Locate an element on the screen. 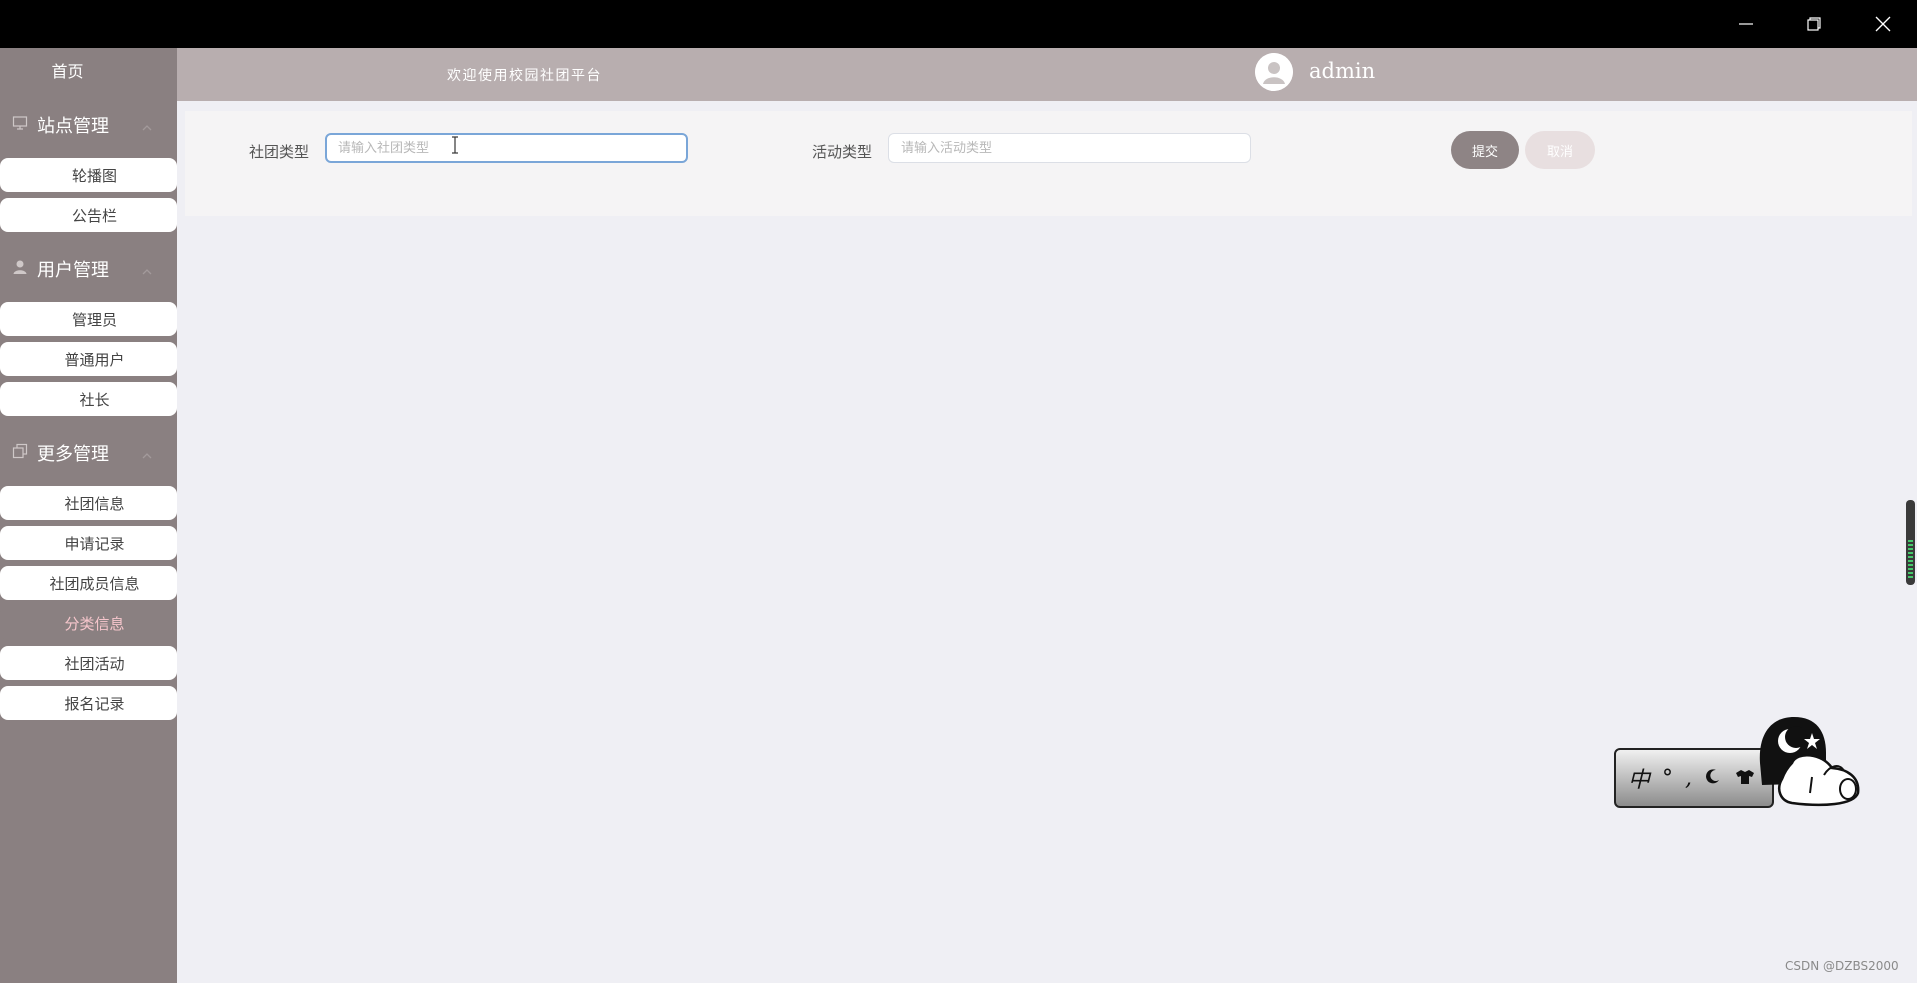 This screenshot has width=1917, height=983. moon-icon is located at coordinates (1713, 778).